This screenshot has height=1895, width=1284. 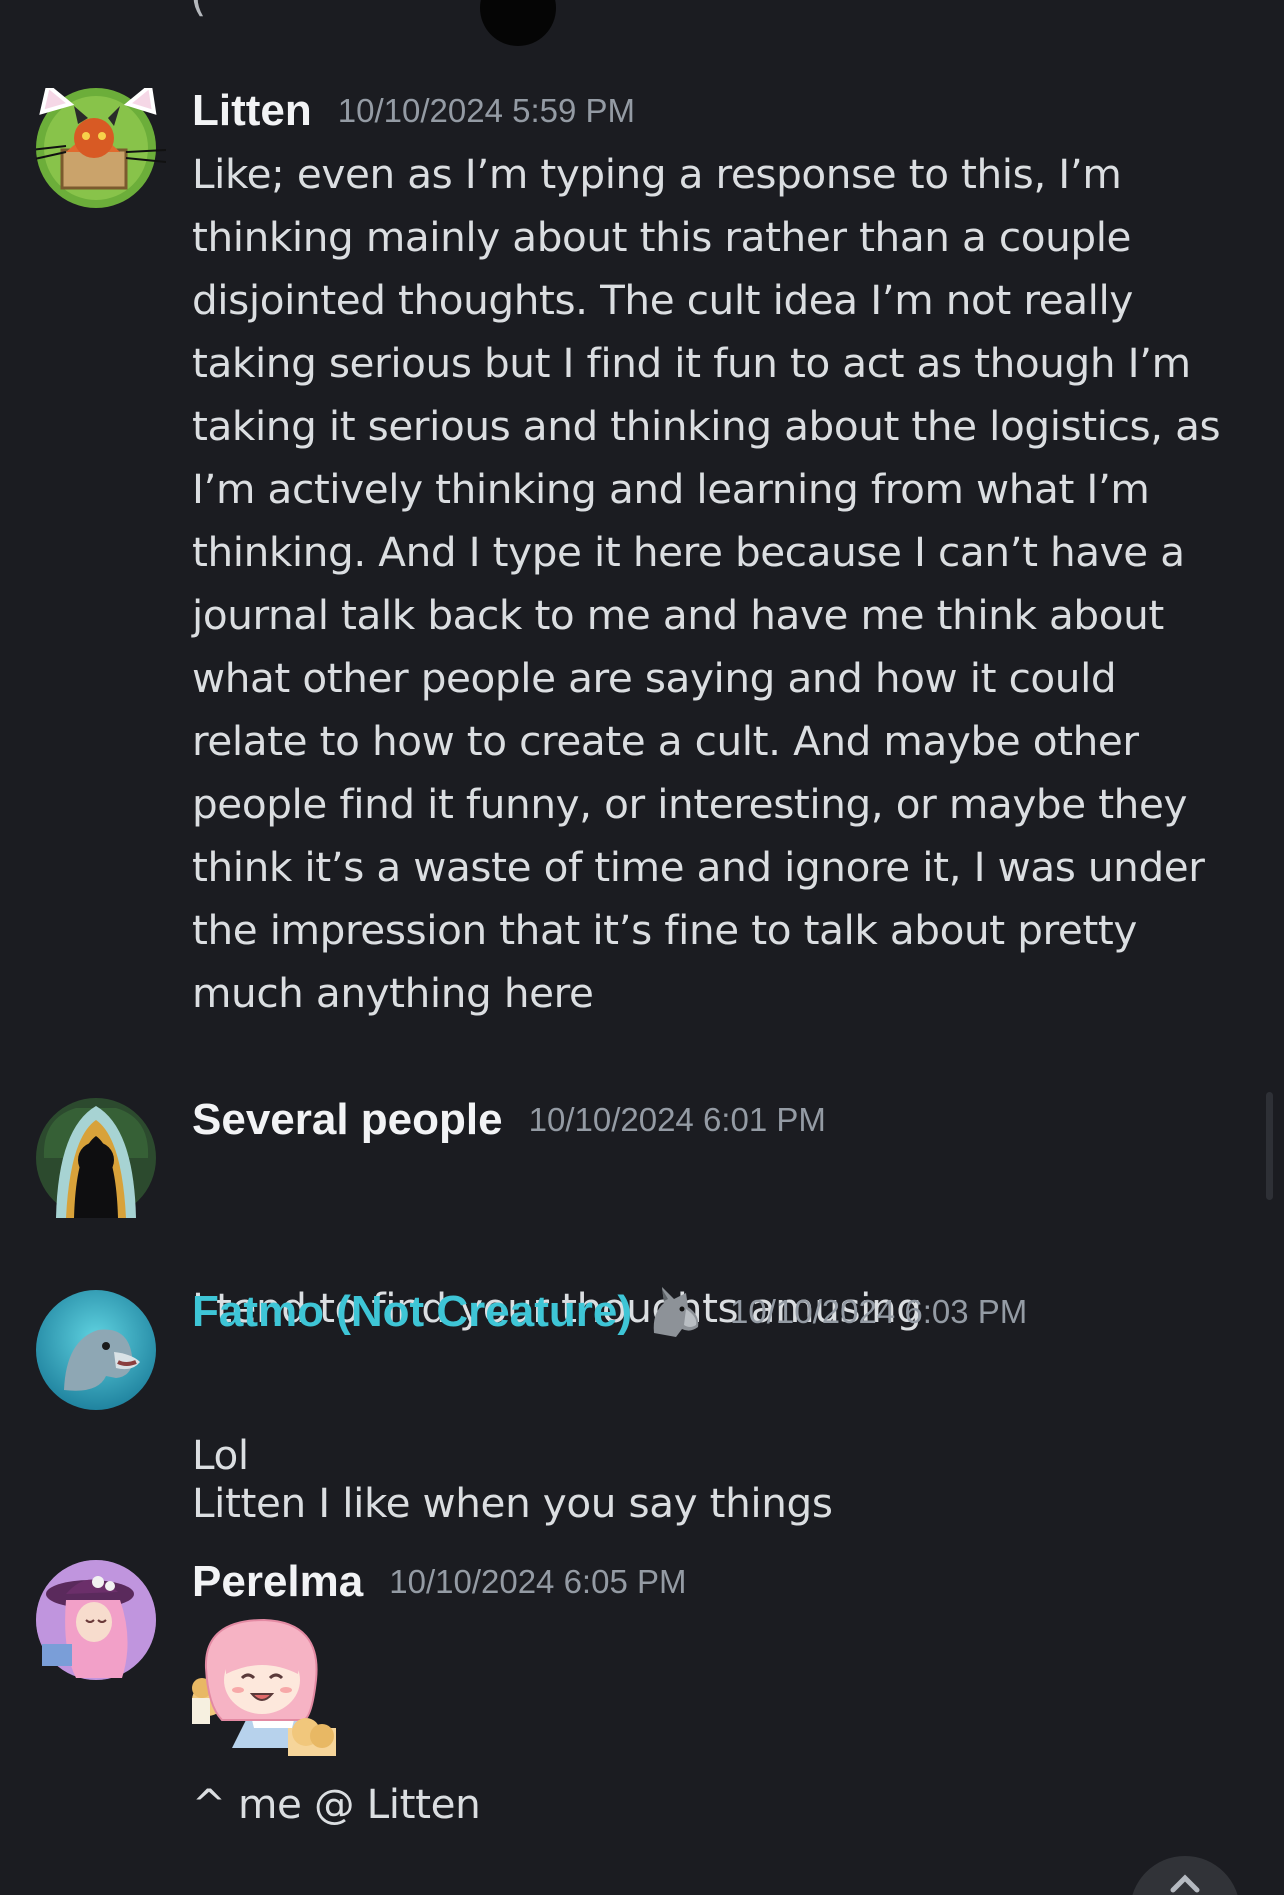 I want to click on dolphin-avatar, so click(x=96, y=1350).